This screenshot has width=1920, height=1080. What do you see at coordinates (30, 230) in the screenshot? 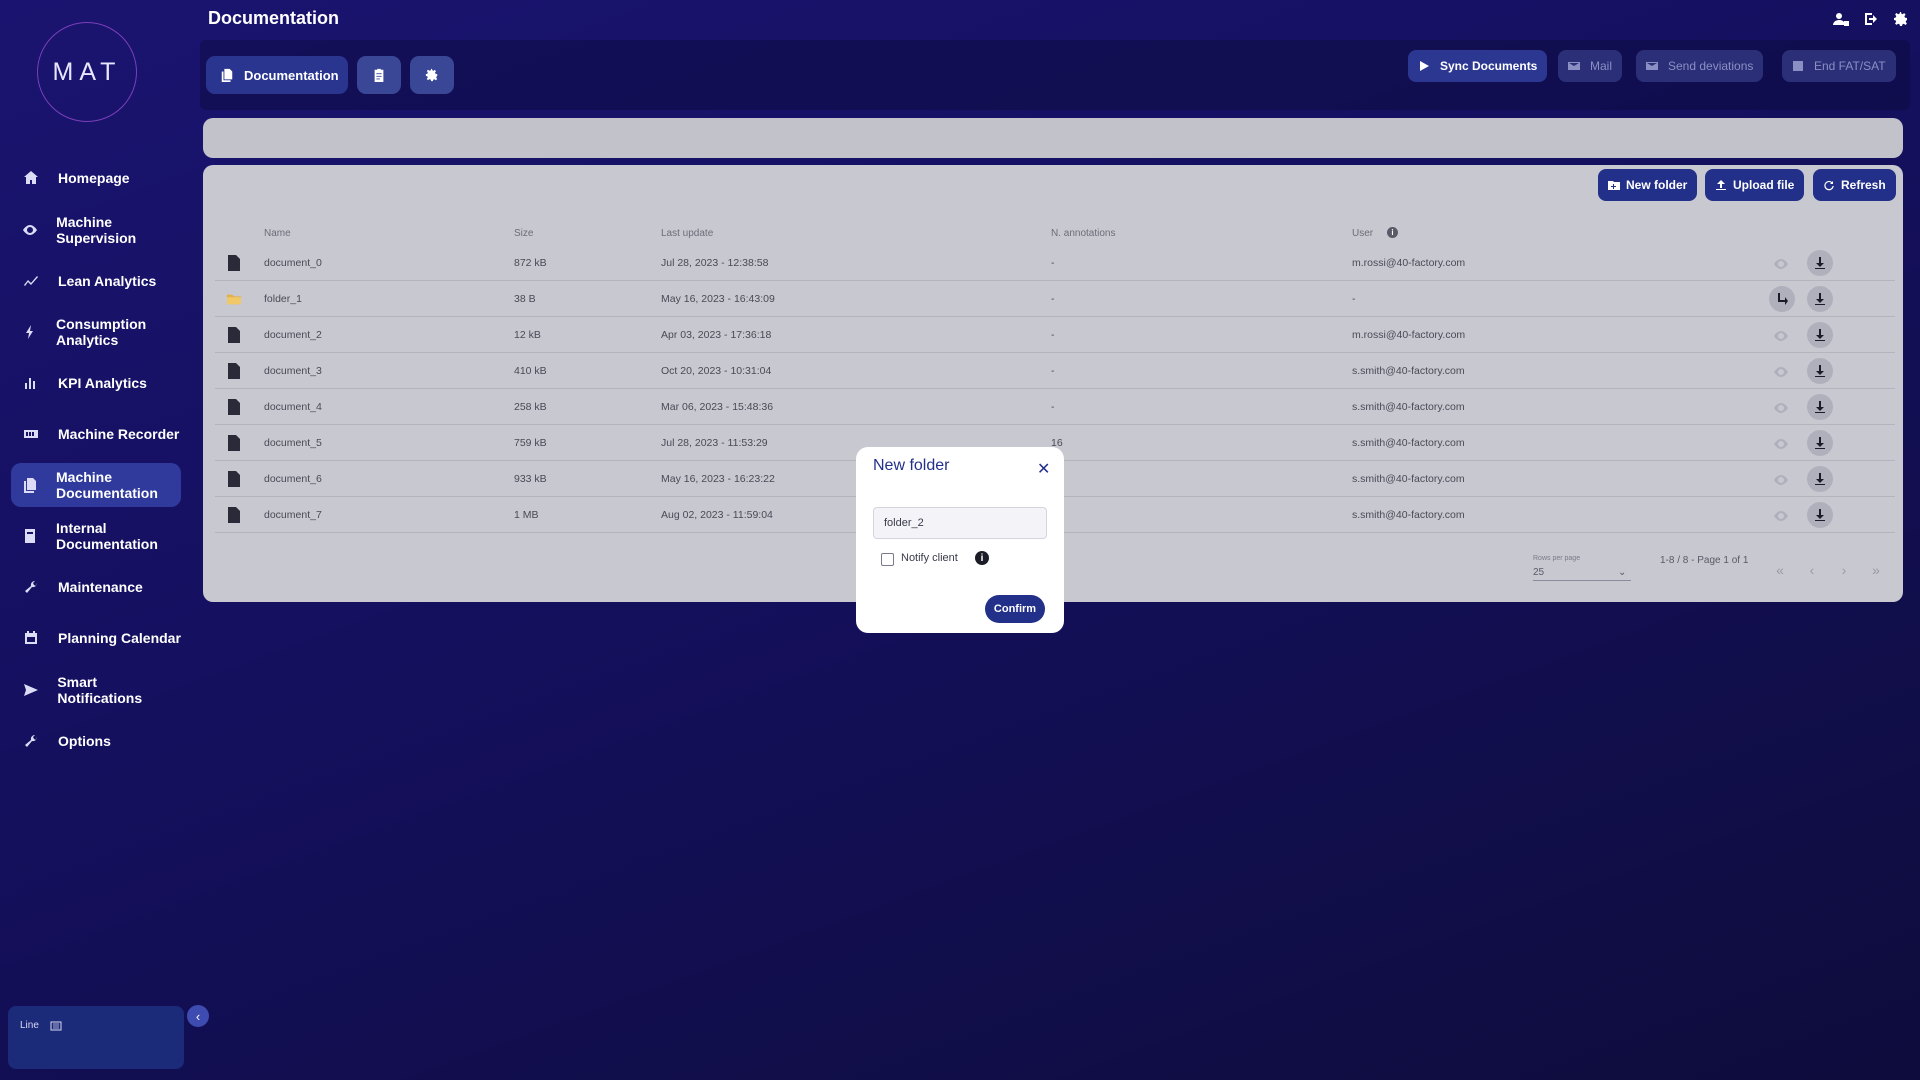
I see `eye-icon` at bounding box center [30, 230].